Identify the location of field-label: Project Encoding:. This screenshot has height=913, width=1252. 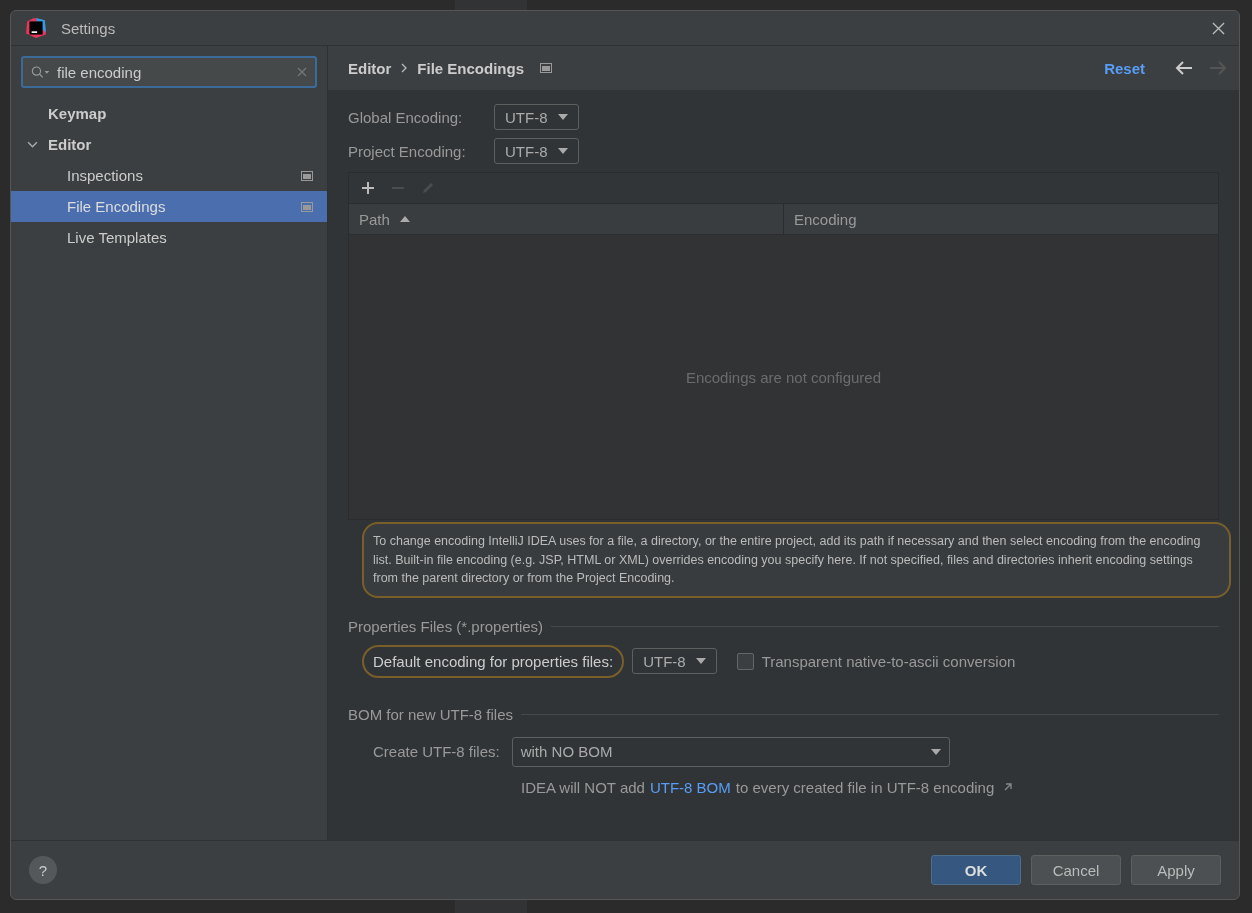
(407, 151).